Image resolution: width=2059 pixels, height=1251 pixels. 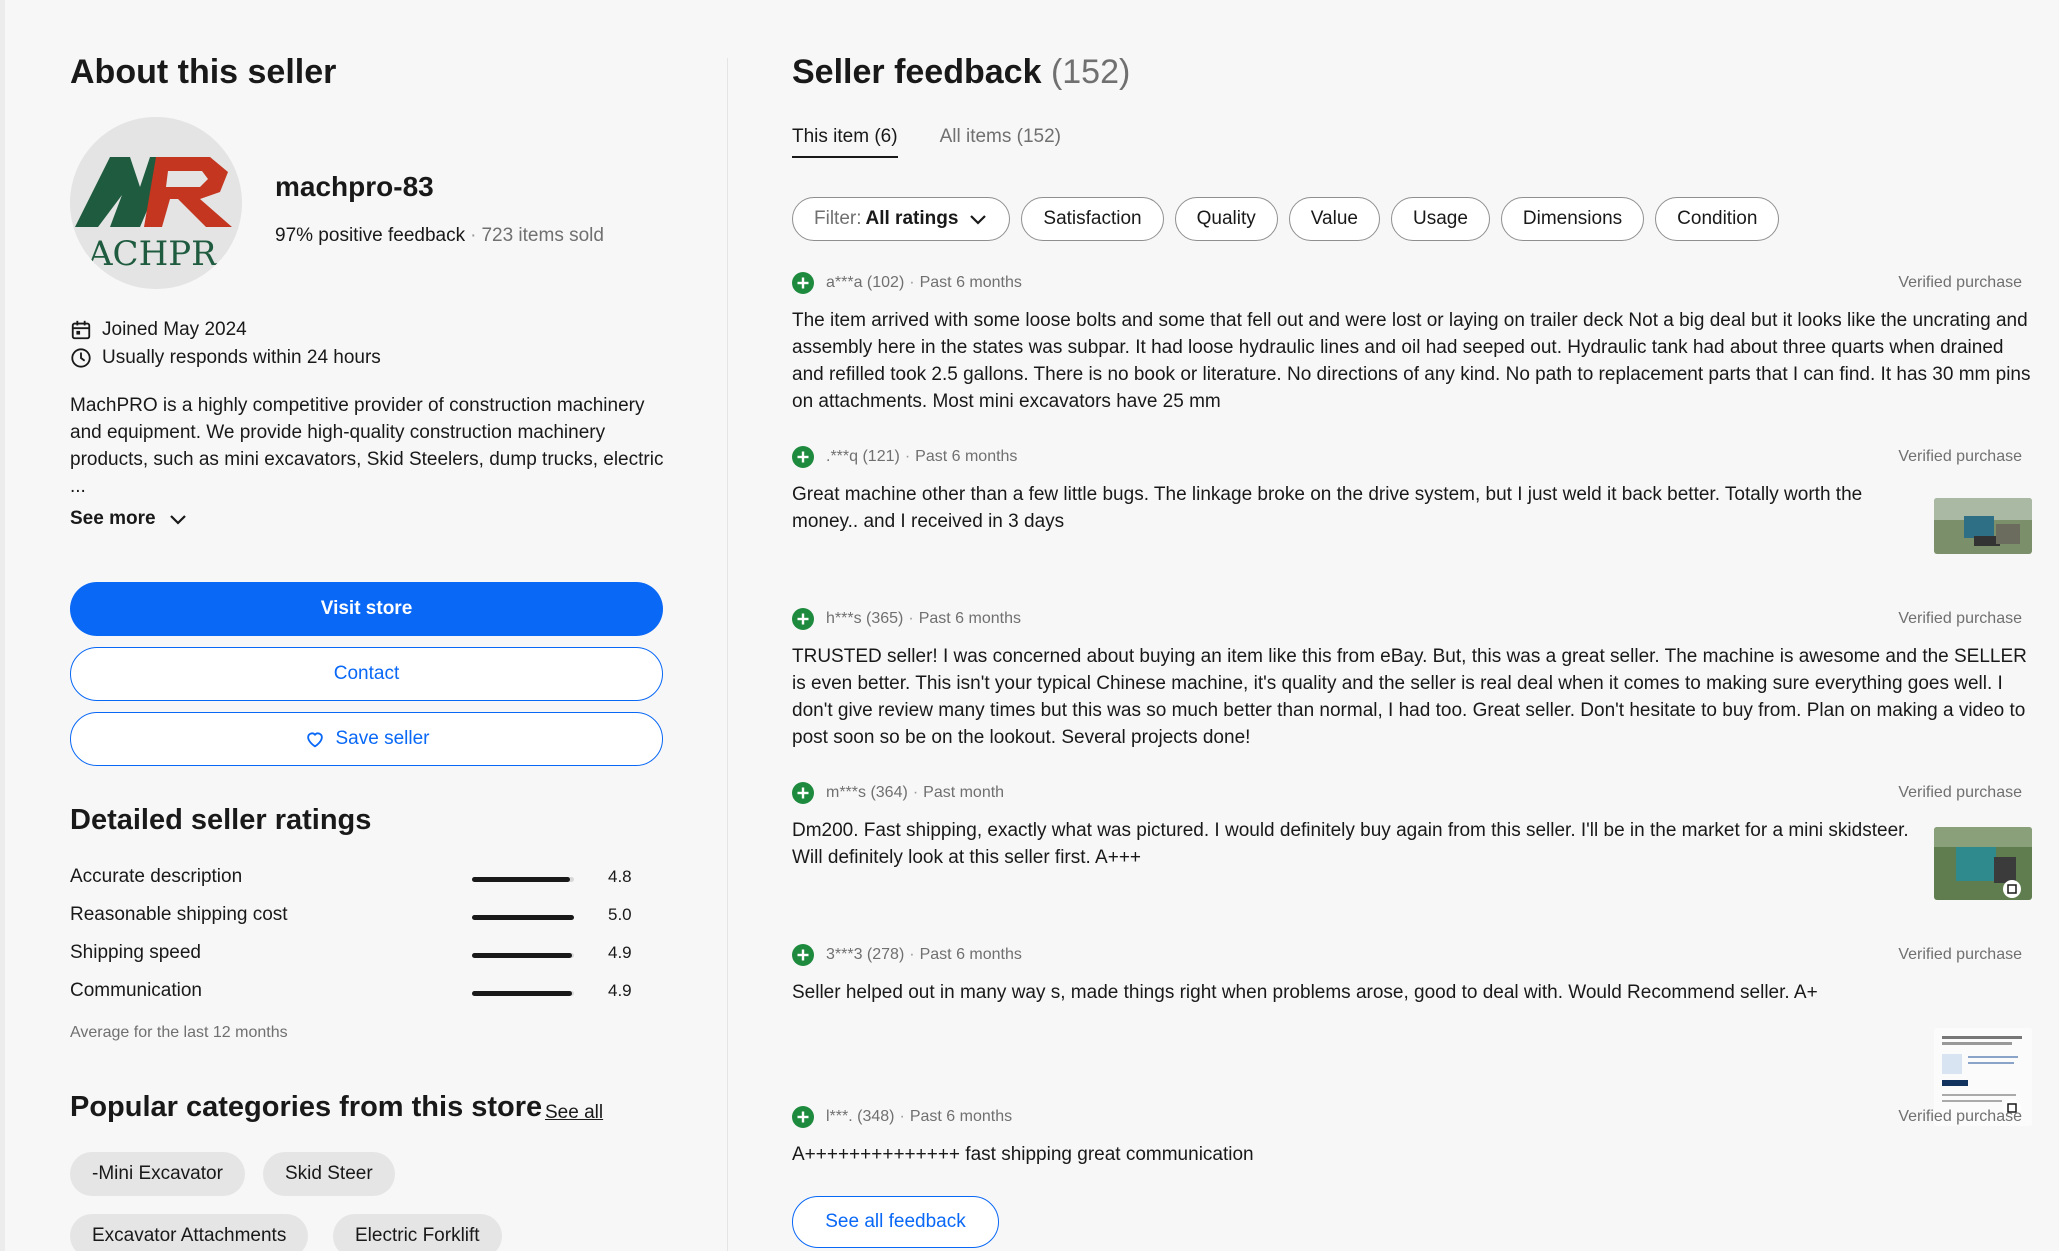 I want to click on feedback-tabs: This item (6) All items (152), so click(x=947, y=142).